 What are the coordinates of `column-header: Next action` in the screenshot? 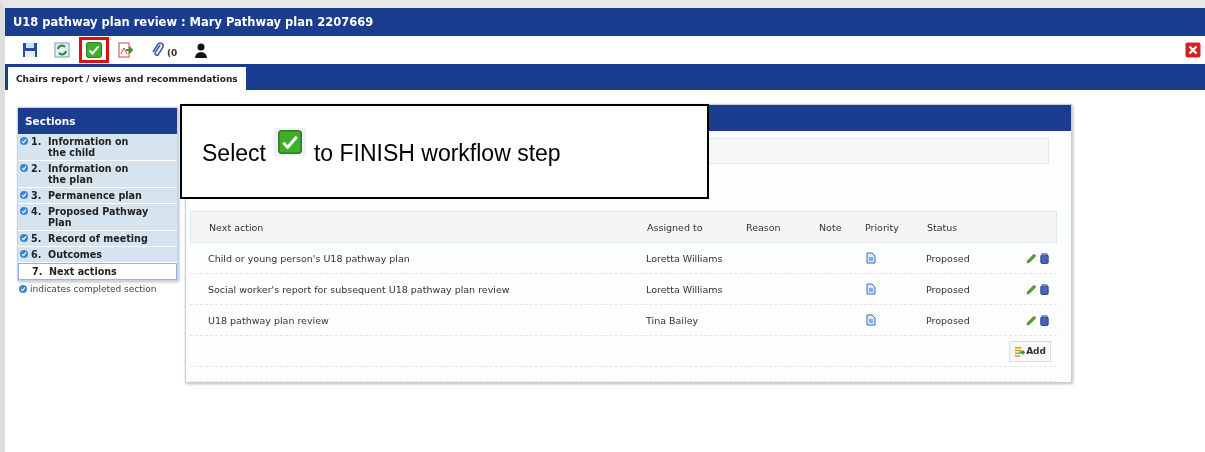 It's located at (236, 227).